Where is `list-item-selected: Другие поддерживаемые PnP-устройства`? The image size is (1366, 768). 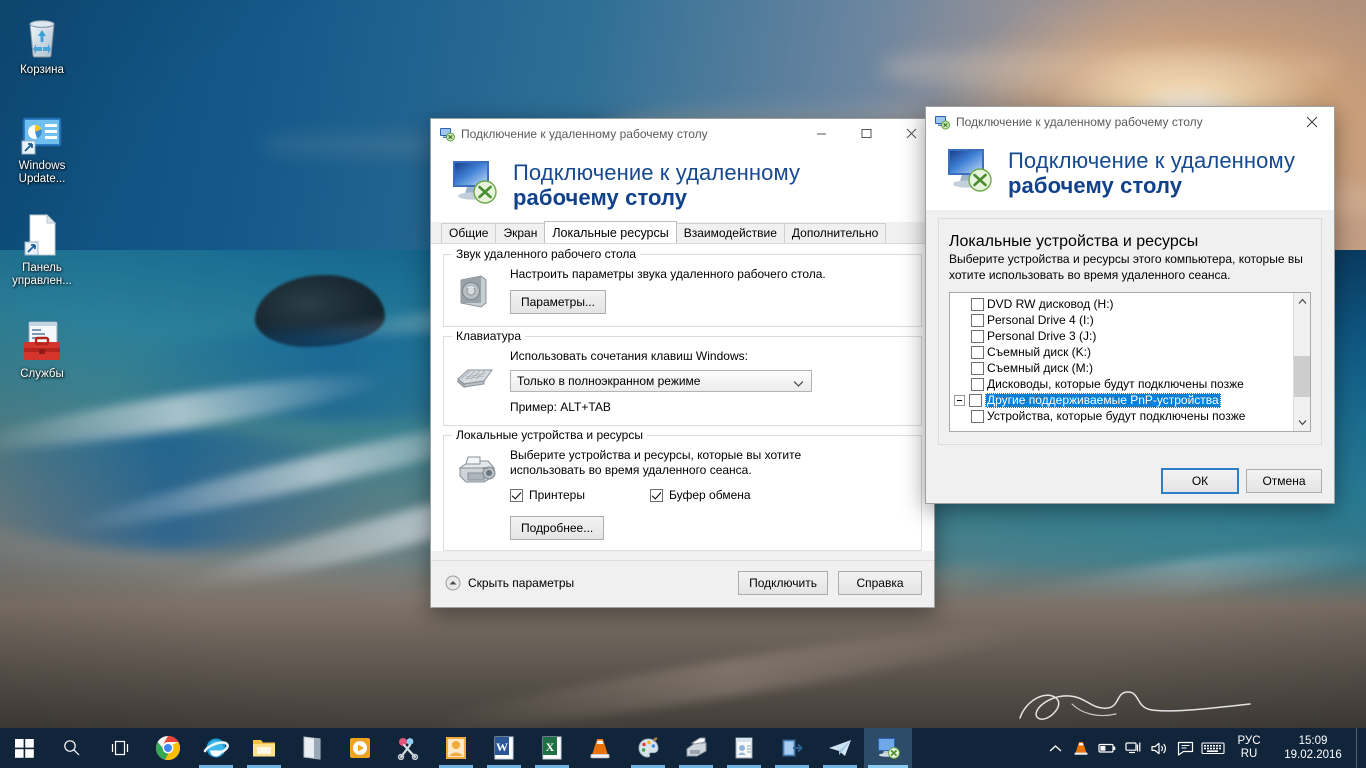 list-item-selected: Другие поддерживаемые PnP-устройства is located at coordinates (1121, 400).